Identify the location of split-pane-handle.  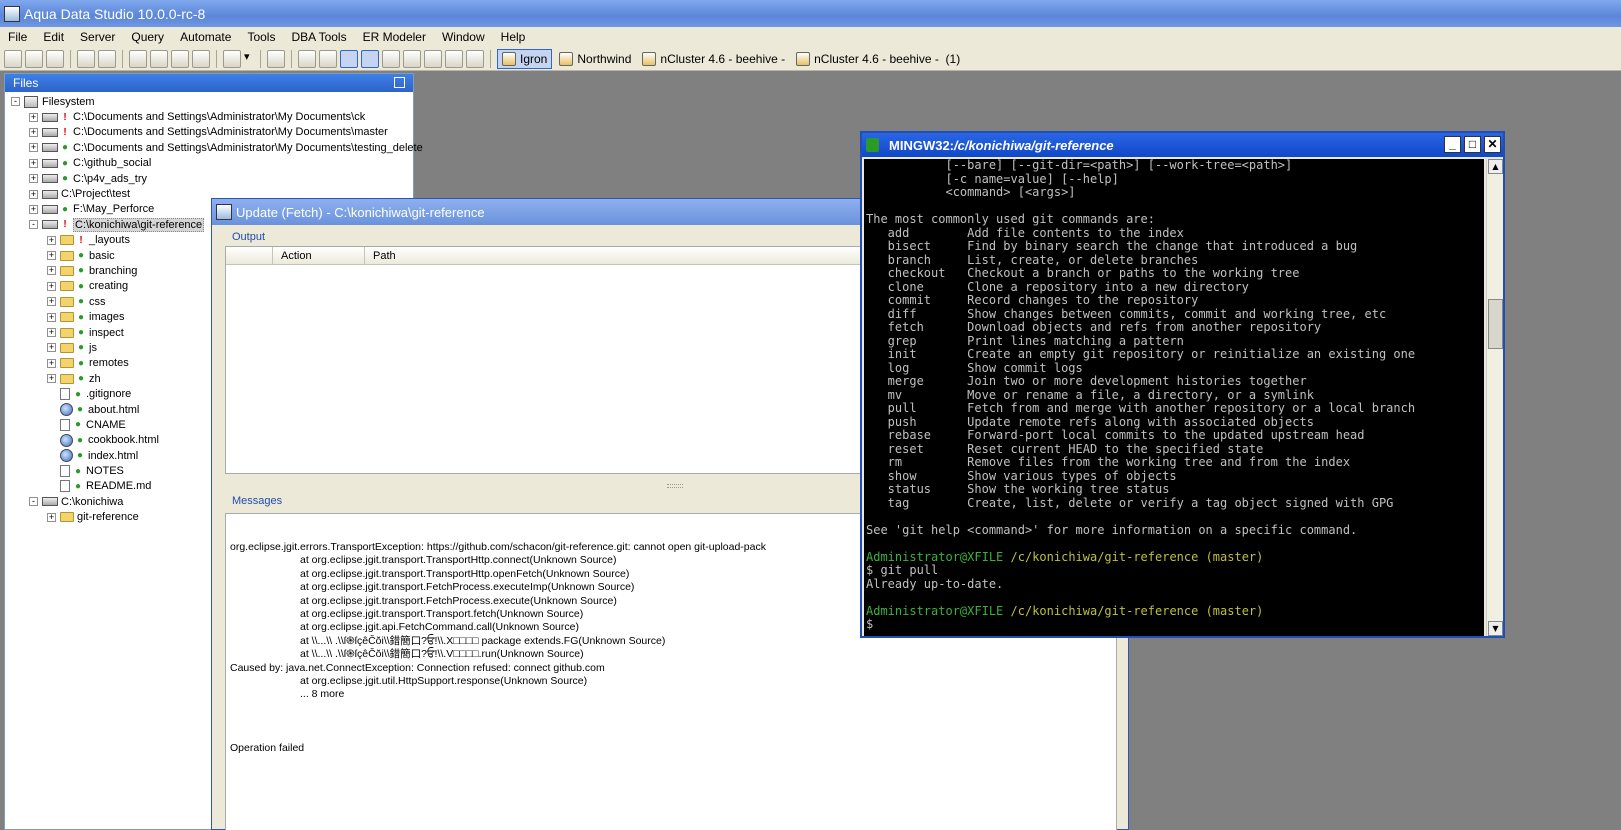
(675, 486).